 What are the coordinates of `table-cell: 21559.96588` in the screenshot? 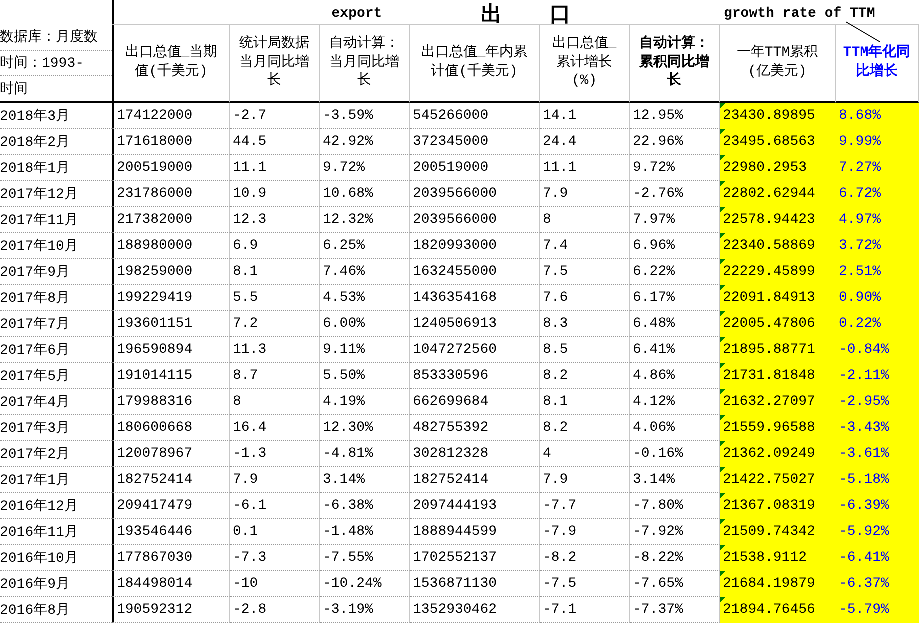 It's located at (778, 428).